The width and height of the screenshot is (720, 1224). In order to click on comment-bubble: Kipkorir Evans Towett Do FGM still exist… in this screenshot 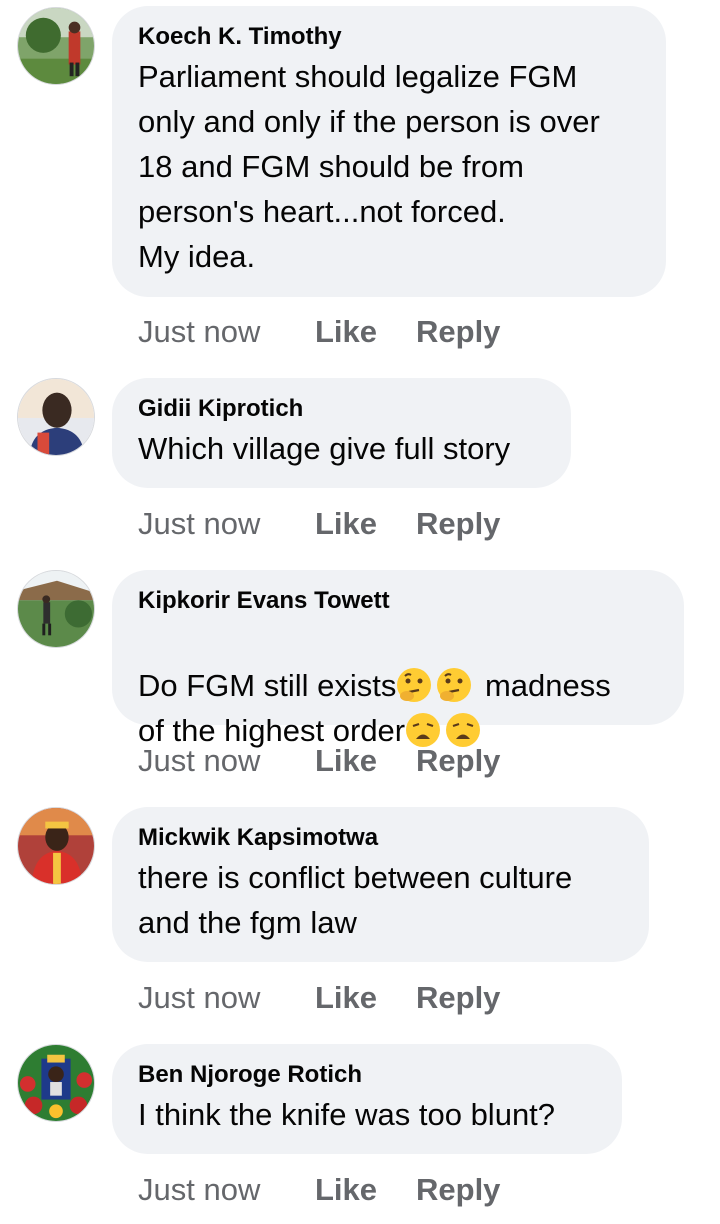, I will do `click(398, 659)`.